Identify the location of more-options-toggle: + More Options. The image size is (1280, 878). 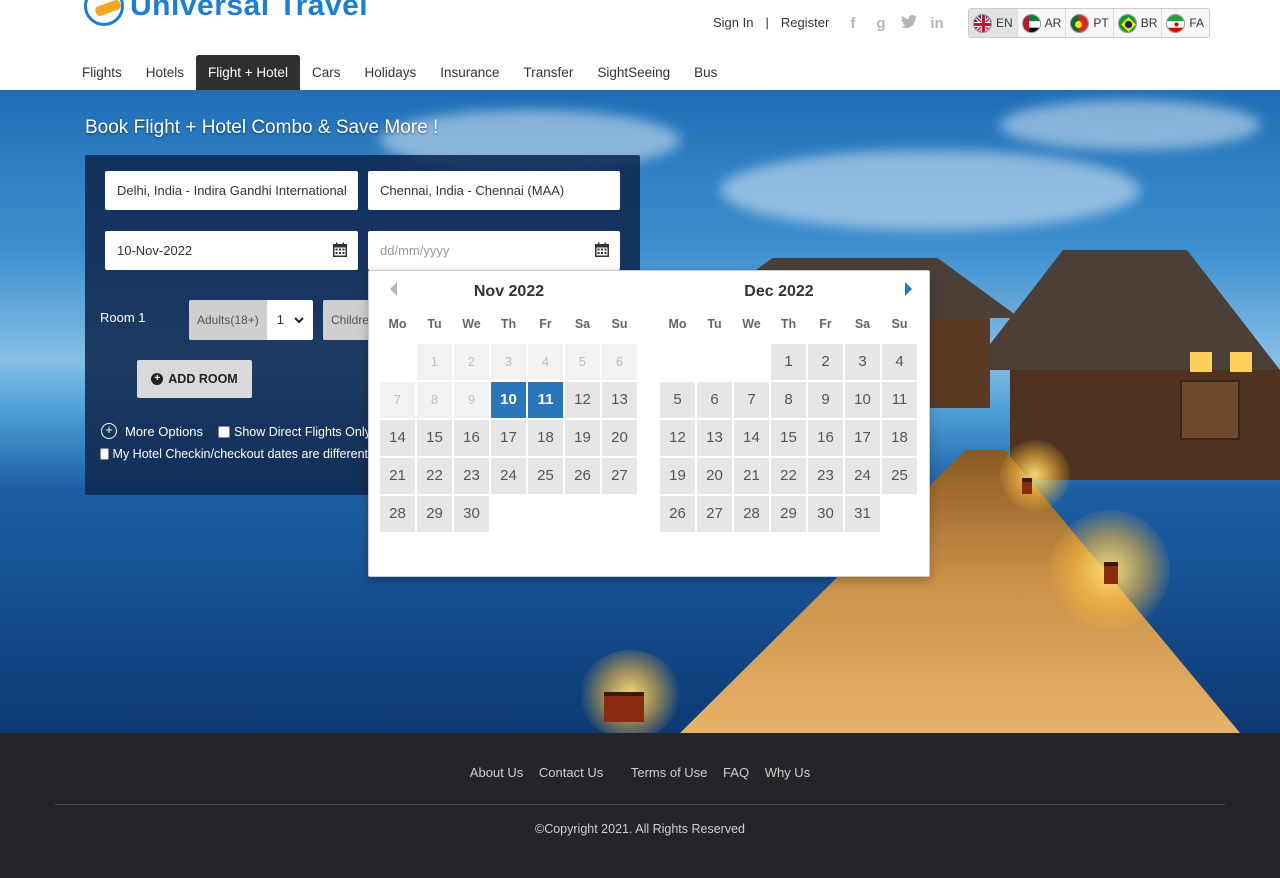
(152, 431).